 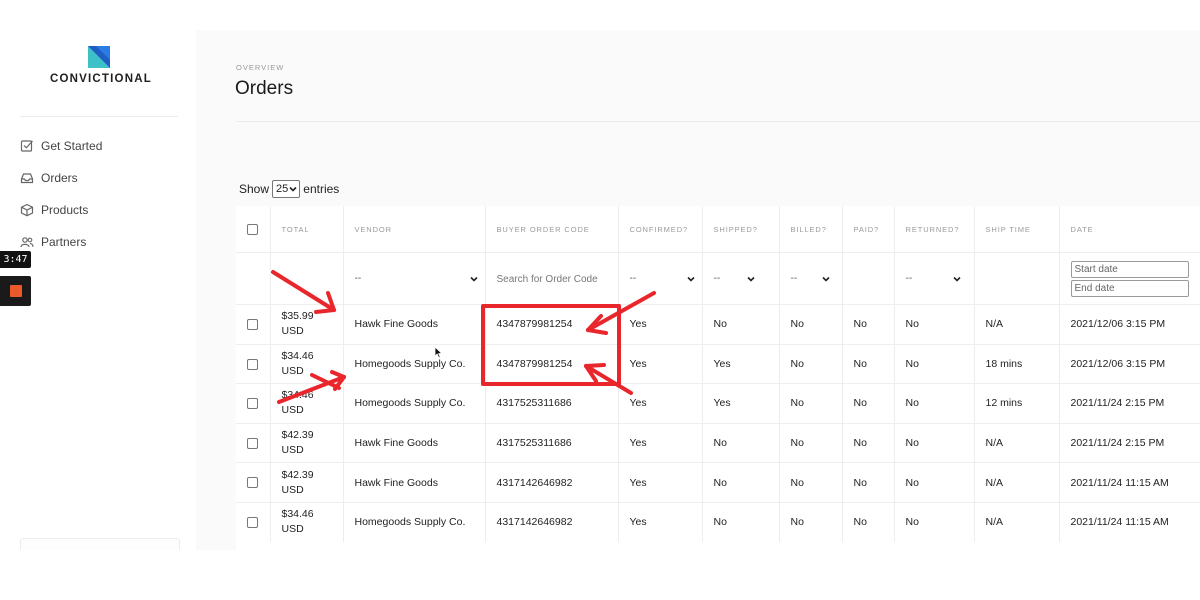 What do you see at coordinates (98, 210) in the screenshot?
I see `sidebar-item-products: Products` at bounding box center [98, 210].